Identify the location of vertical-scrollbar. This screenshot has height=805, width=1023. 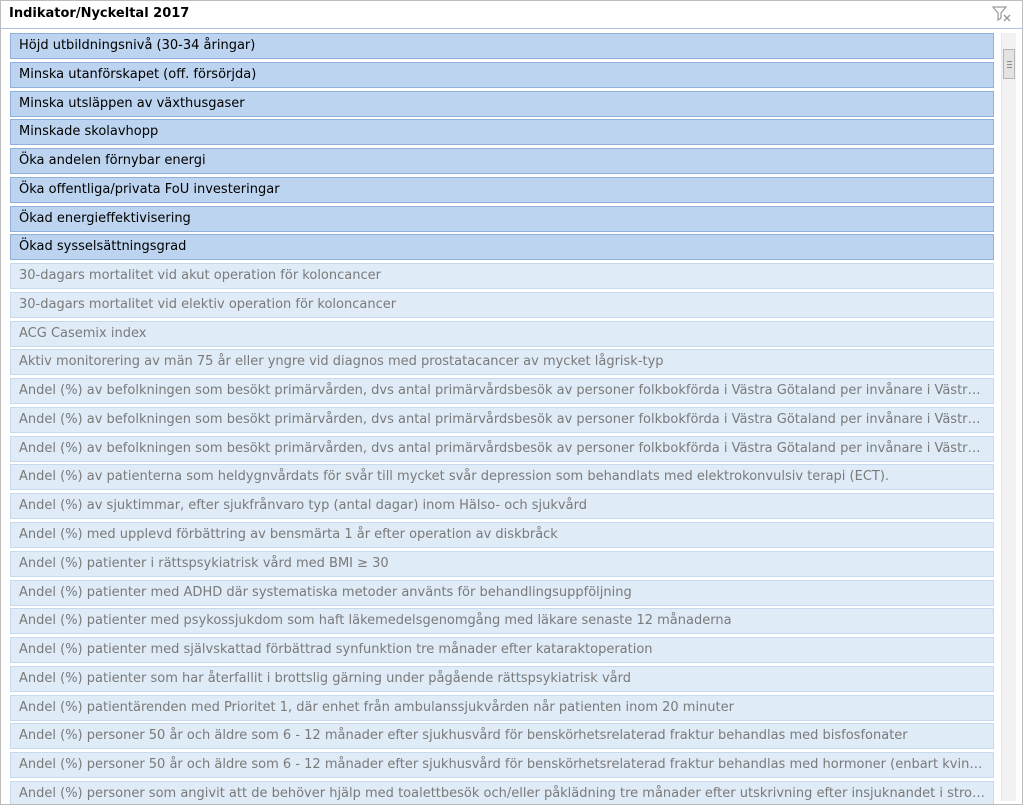
(1008, 417).